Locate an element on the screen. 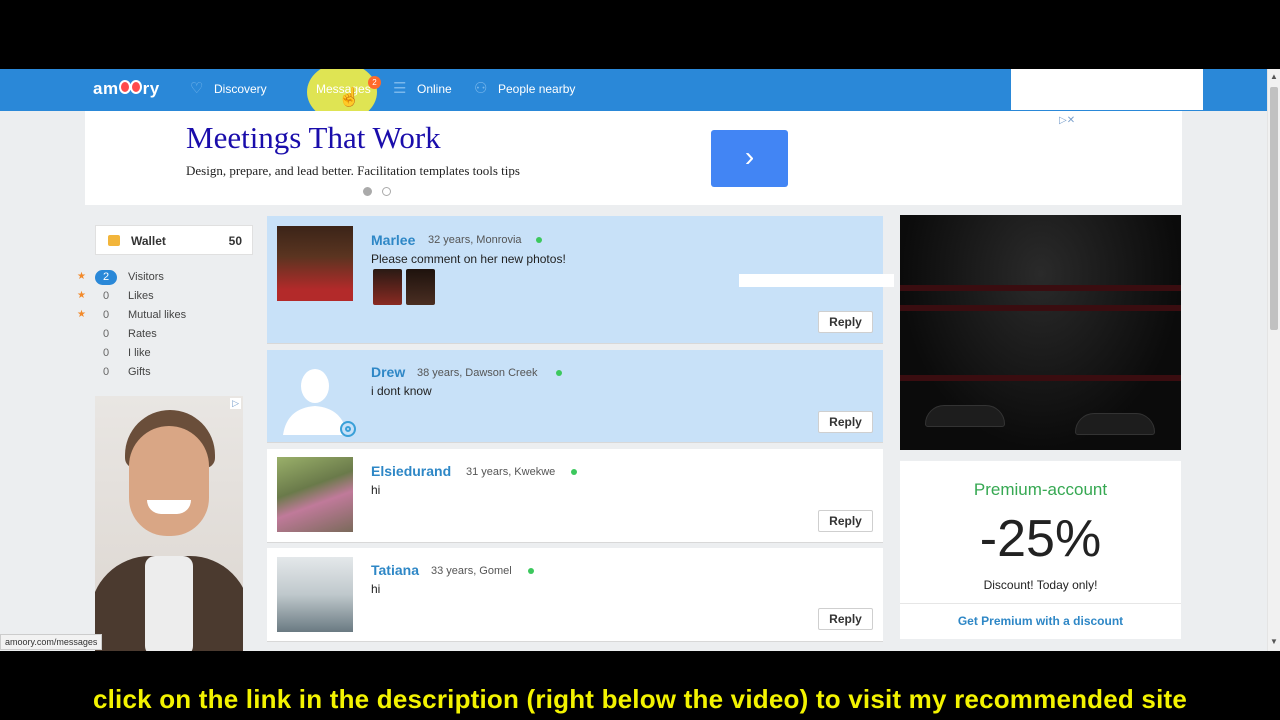  stat-label: Visitors is located at coordinates (146, 277).